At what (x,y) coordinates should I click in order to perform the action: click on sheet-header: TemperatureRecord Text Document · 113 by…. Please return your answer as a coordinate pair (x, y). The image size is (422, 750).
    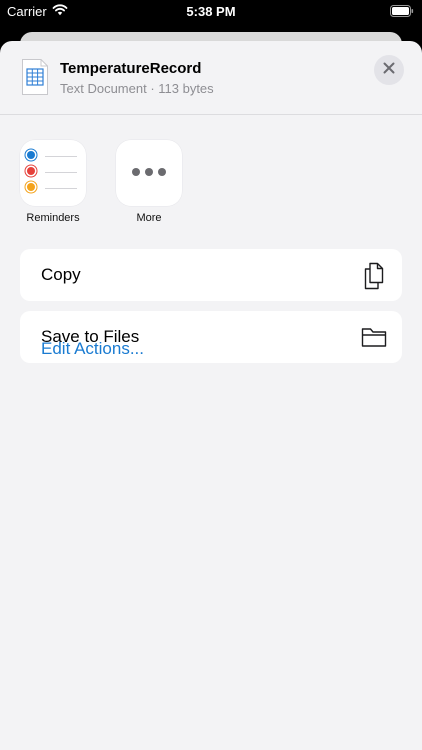
    Looking at the image, I should click on (211, 78).